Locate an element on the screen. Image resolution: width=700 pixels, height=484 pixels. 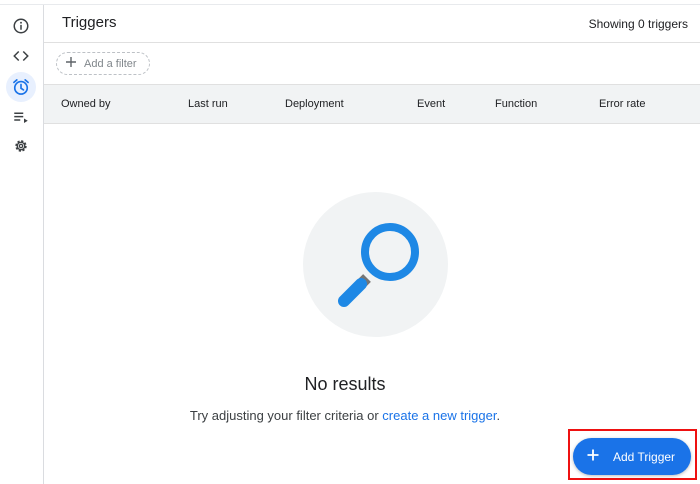
add-trigger-button: Add Trigger is located at coordinates (632, 456).